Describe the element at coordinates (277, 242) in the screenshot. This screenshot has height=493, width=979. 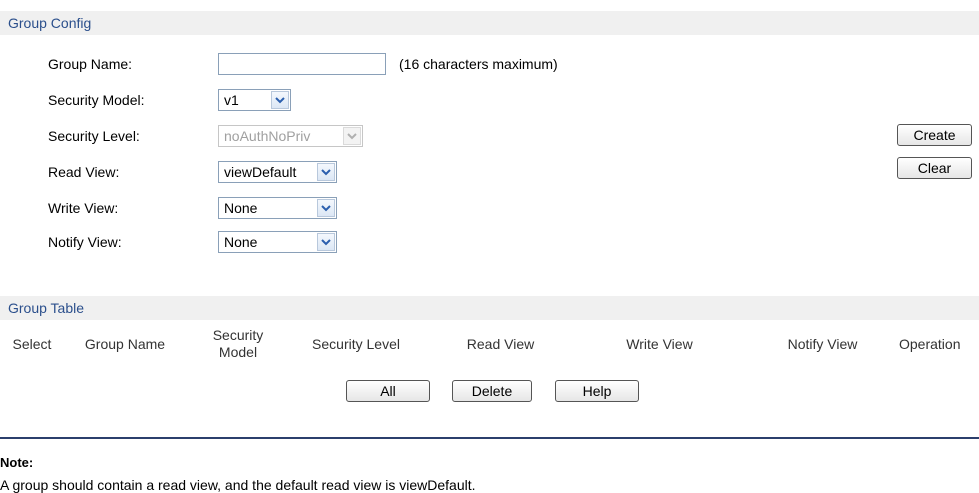
I see `notify-view-select: None` at that location.